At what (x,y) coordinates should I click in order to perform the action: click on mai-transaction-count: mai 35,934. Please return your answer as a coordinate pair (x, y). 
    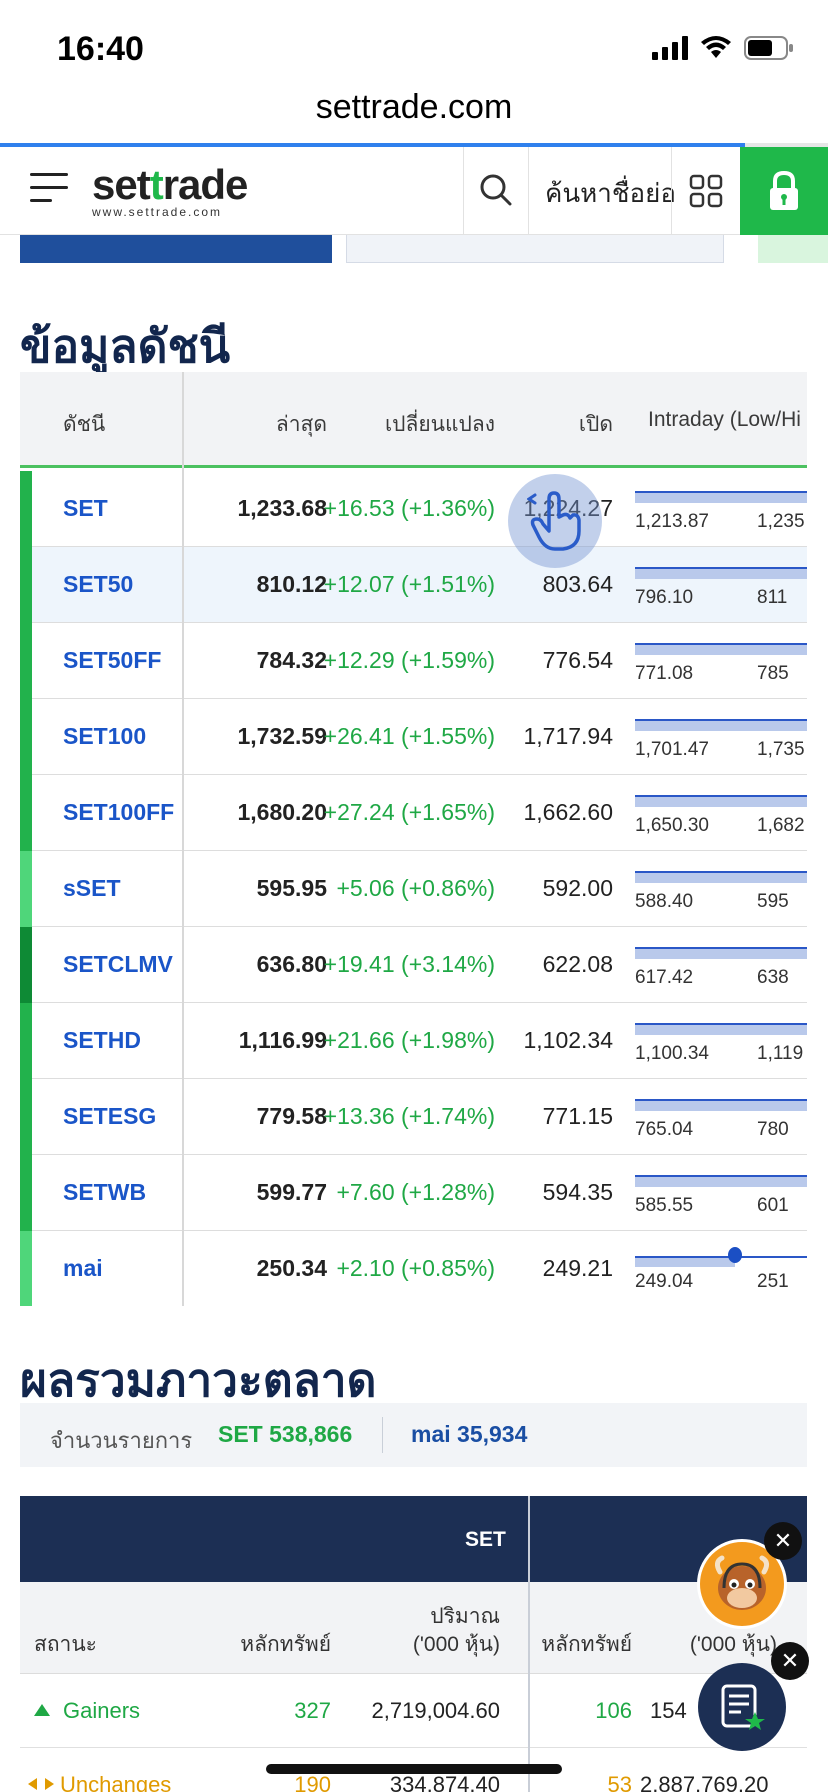
    Looking at the image, I should click on (469, 1434).